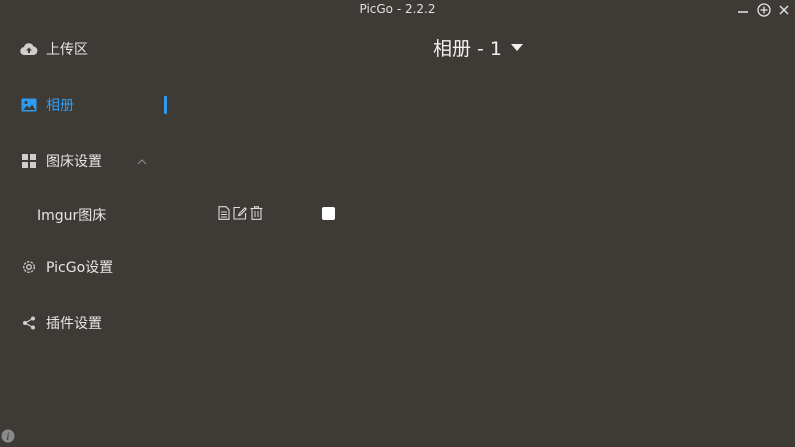  I want to click on sidebar-item-plugin-settings: 插件设置, so click(85, 323).